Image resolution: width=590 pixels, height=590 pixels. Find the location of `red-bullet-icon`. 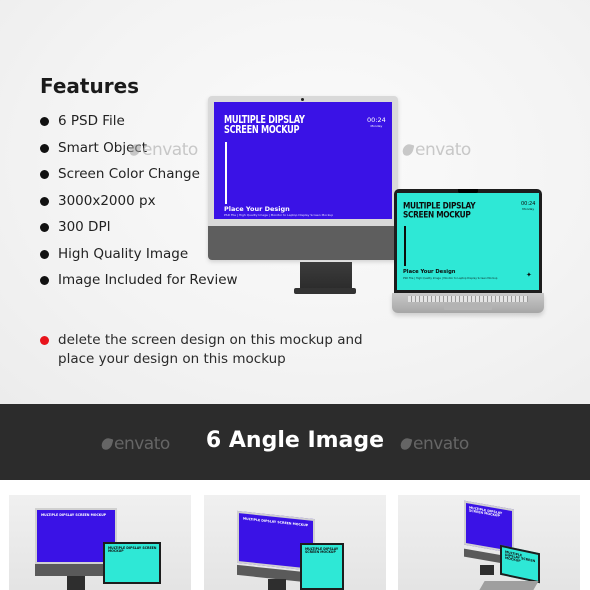

red-bullet-icon is located at coordinates (44, 340).